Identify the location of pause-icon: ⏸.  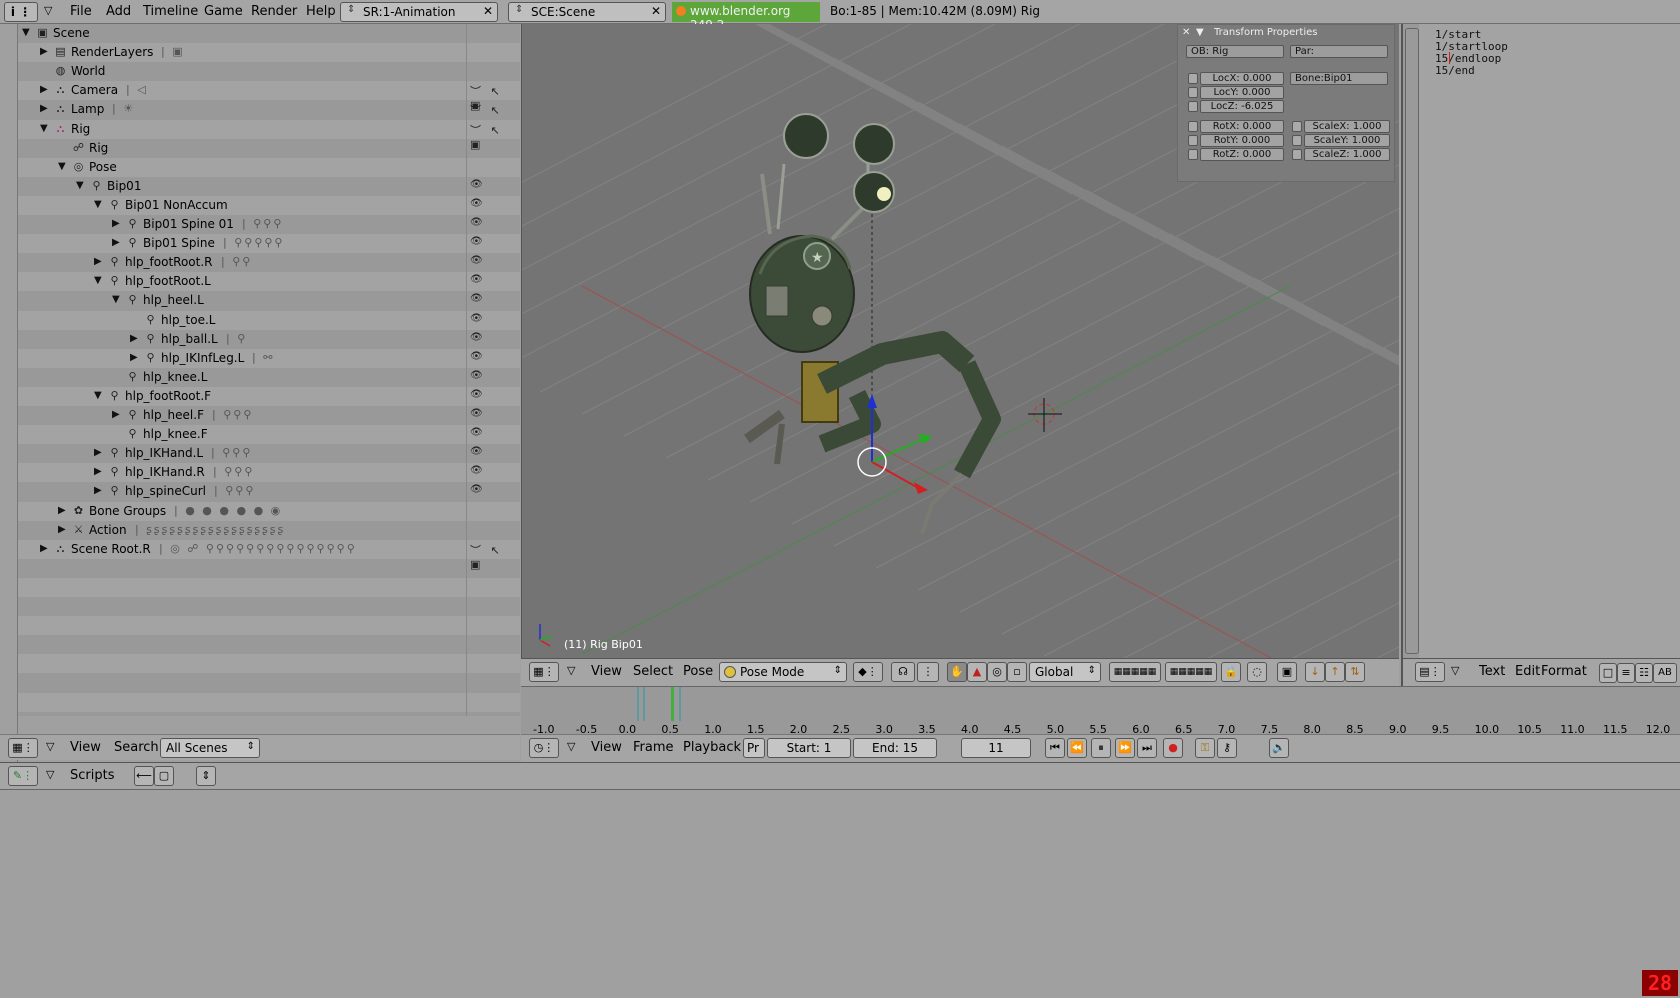
(1101, 748).